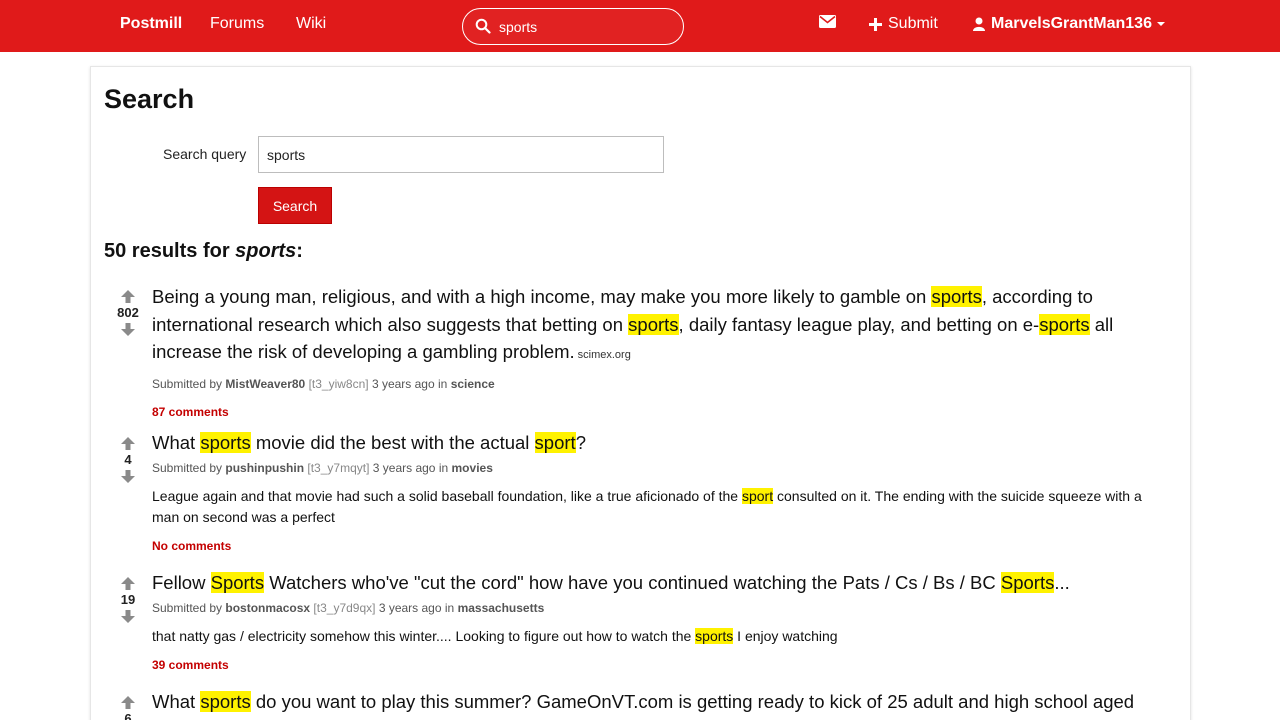 This screenshot has height=720, width=1280. I want to click on results-heading: 50 results for sports:, so click(203, 251).